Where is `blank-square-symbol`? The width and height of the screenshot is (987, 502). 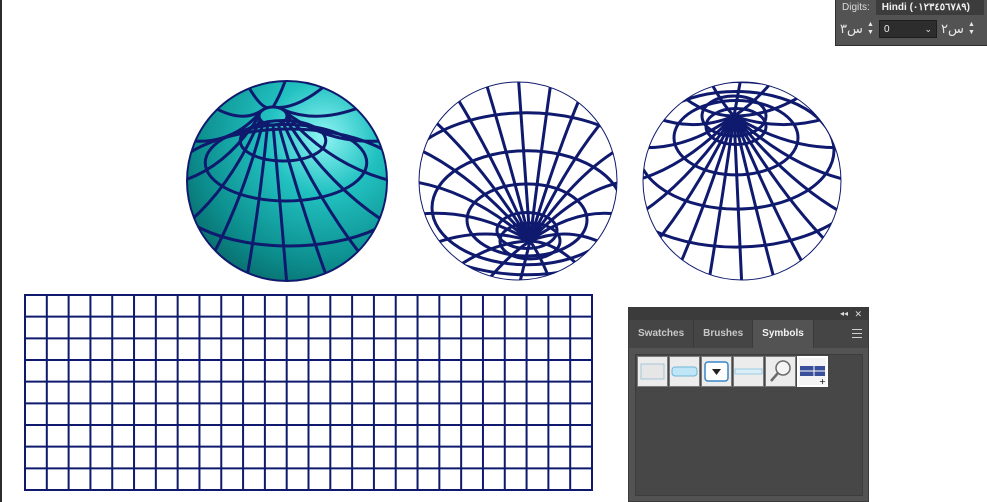
blank-square-symbol is located at coordinates (652, 371).